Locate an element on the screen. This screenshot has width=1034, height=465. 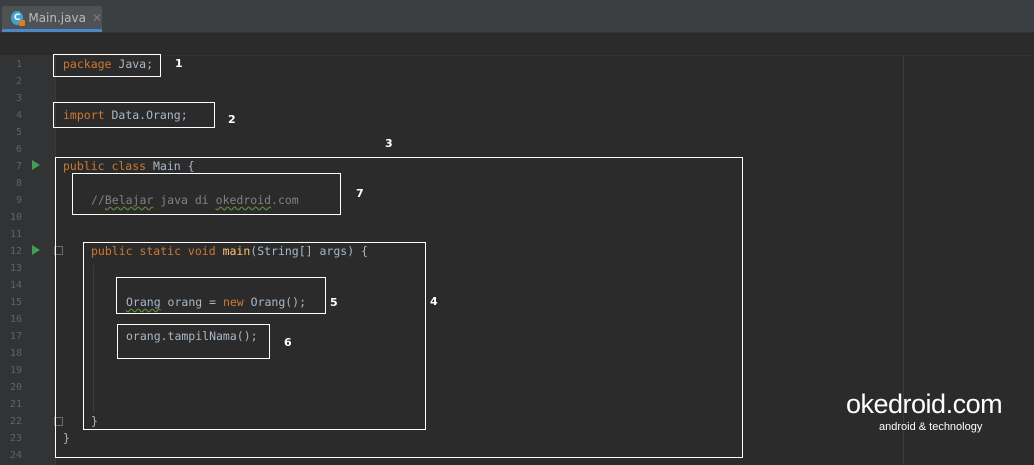
line-number: 9 is located at coordinates (18, 200).